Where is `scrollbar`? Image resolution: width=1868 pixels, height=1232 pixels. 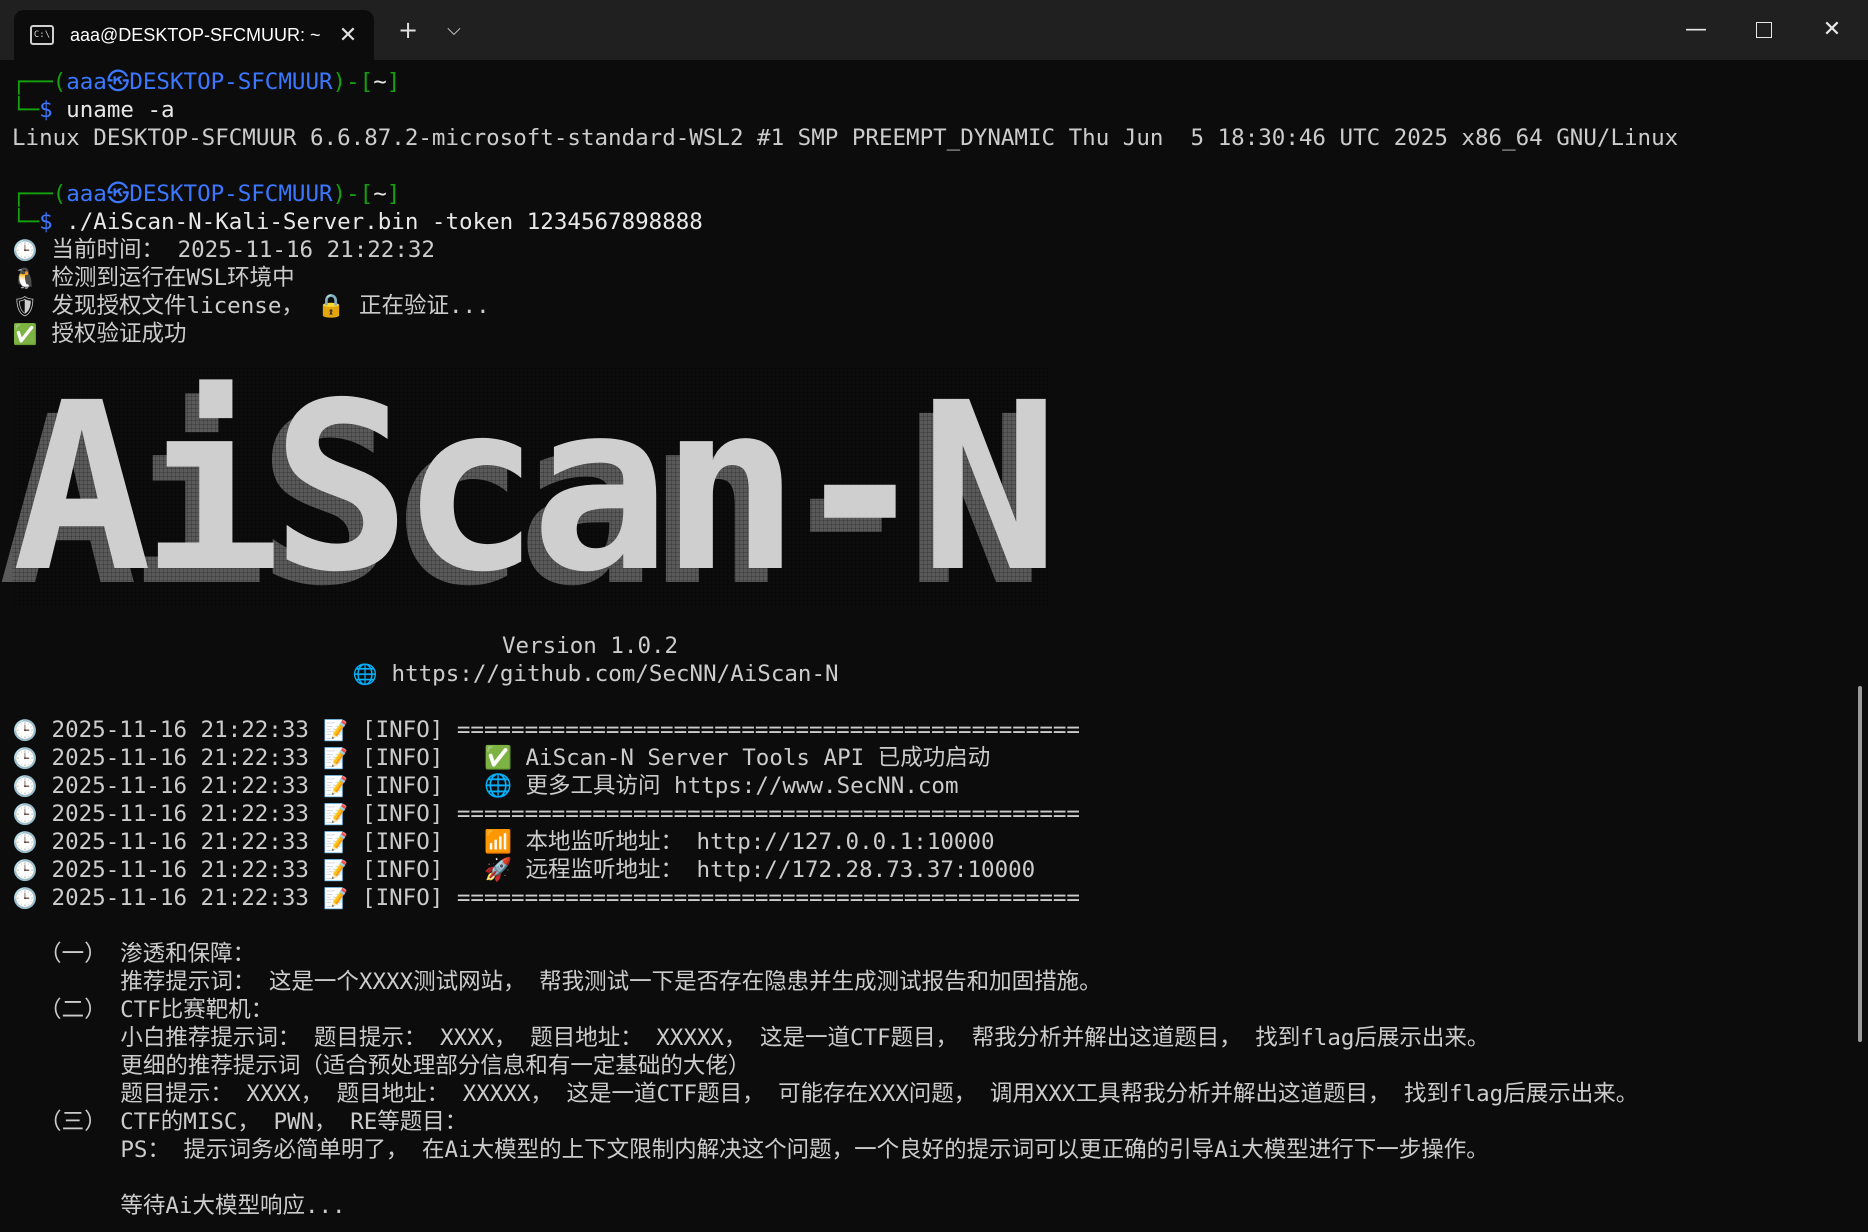
scrollbar is located at coordinates (1860, 864).